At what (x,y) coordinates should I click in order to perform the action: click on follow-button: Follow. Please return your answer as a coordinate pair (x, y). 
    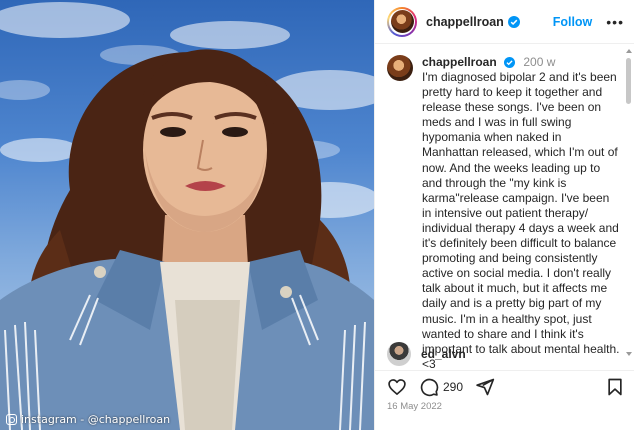
    Looking at the image, I should click on (573, 22).